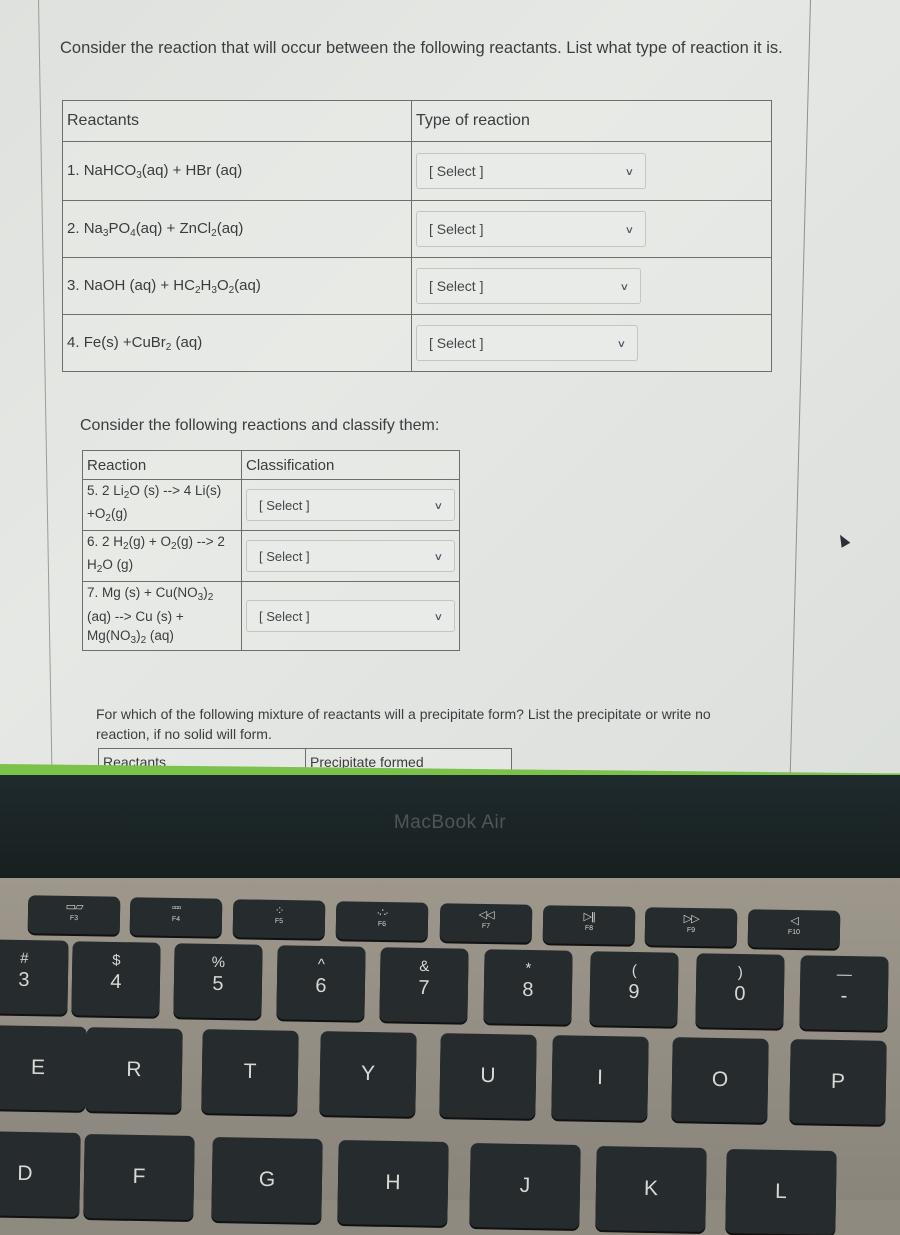 The height and width of the screenshot is (1235, 900). What do you see at coordinates (531, 229) in the screenshot?
I see `reaction-type-select-2: [ Select ] ∨` at bounding box center [531, 229].